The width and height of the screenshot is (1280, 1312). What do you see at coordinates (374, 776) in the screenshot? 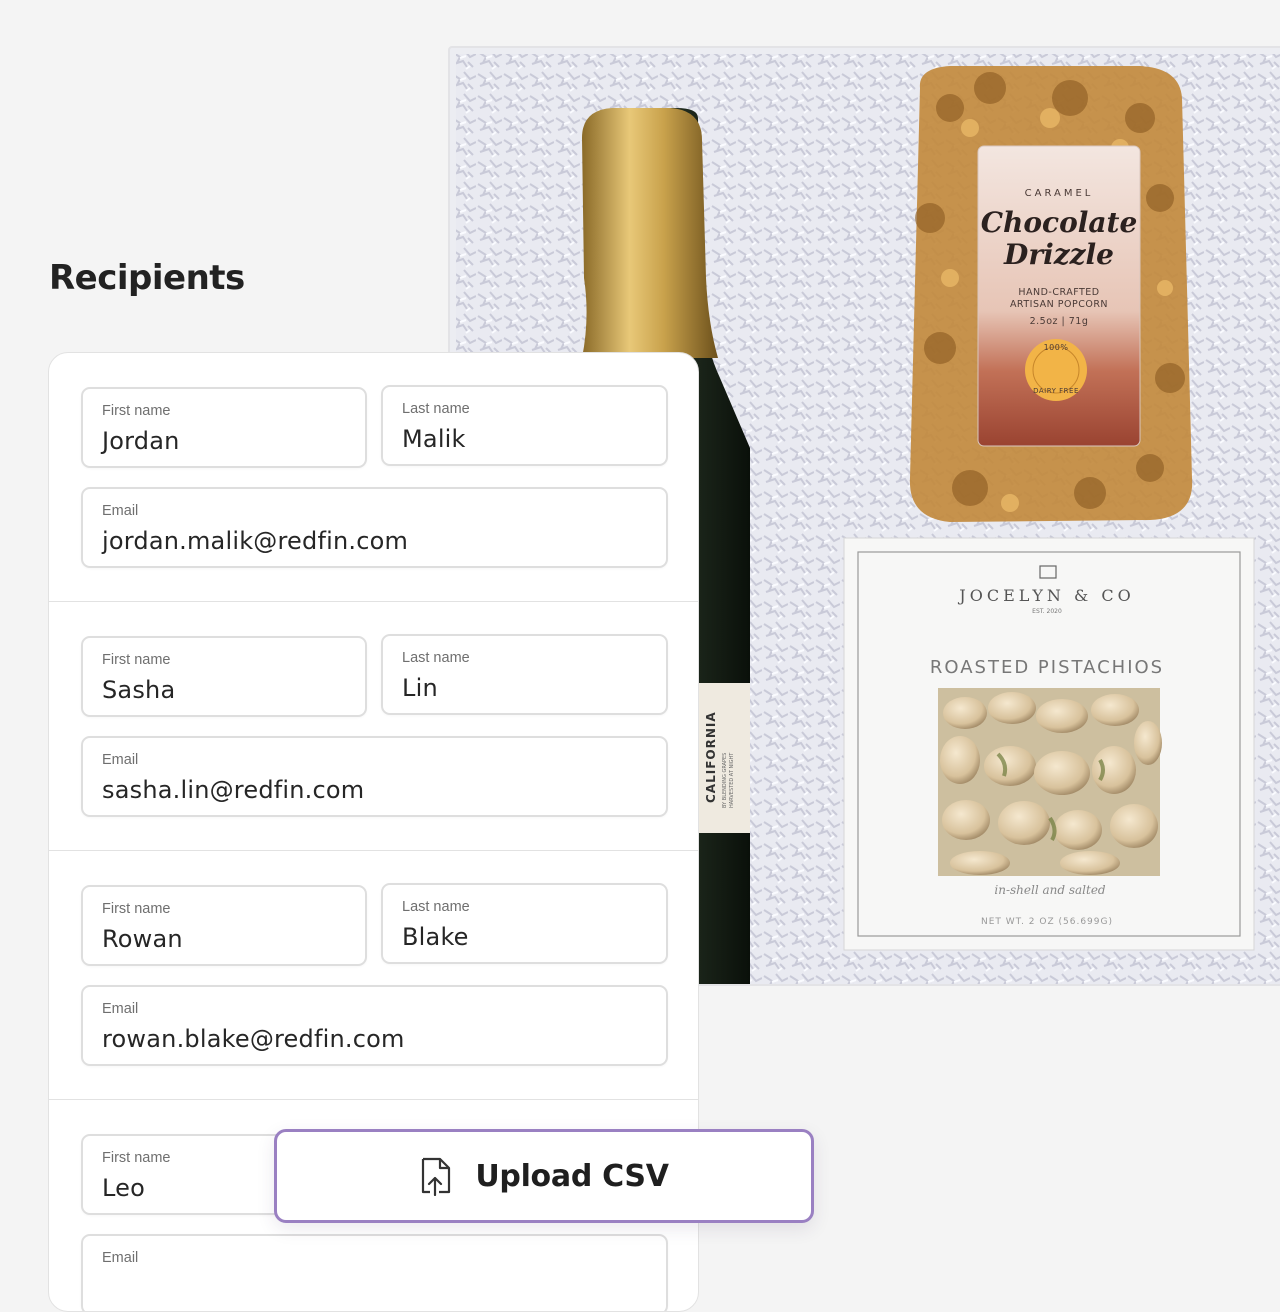
I see `email-field: Email sasha.lin@redfin.com` at bounding box center [374, 776].